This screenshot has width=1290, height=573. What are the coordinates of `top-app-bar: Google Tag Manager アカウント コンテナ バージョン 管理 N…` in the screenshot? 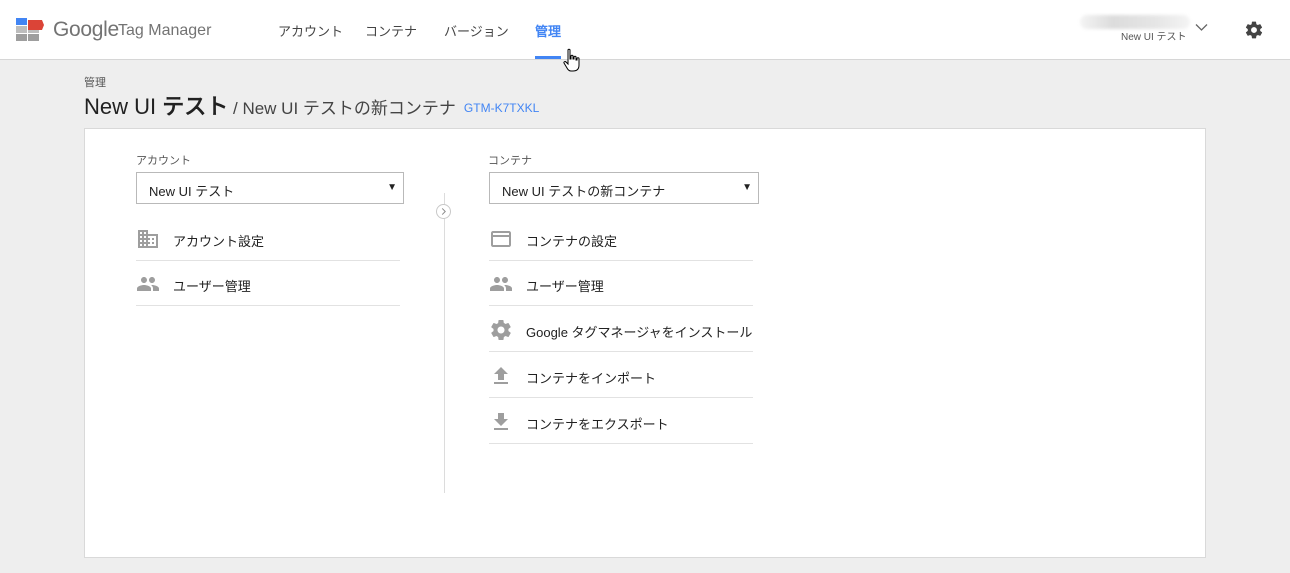 It's located at (645, 36).